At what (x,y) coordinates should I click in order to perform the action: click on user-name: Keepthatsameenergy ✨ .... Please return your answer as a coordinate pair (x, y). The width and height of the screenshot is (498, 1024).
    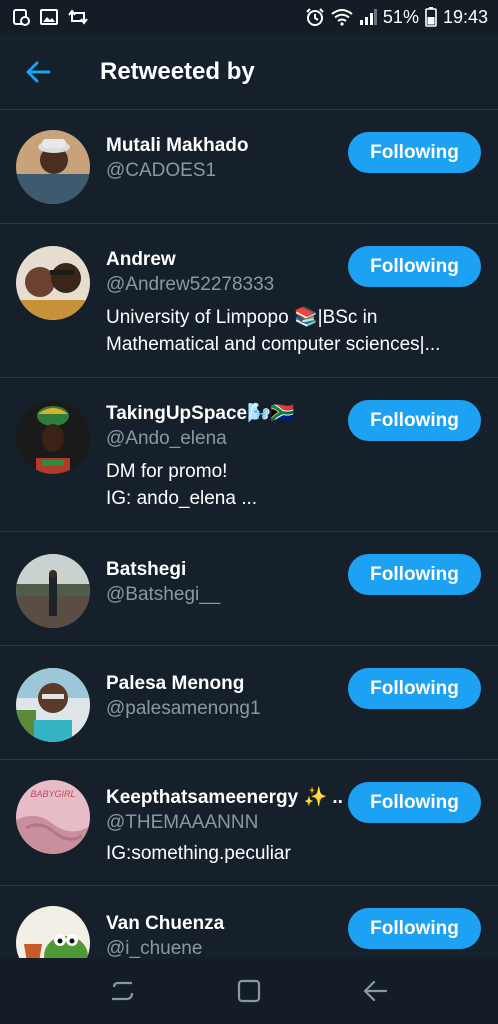
    Looking at the image, I should click on (224, 797).